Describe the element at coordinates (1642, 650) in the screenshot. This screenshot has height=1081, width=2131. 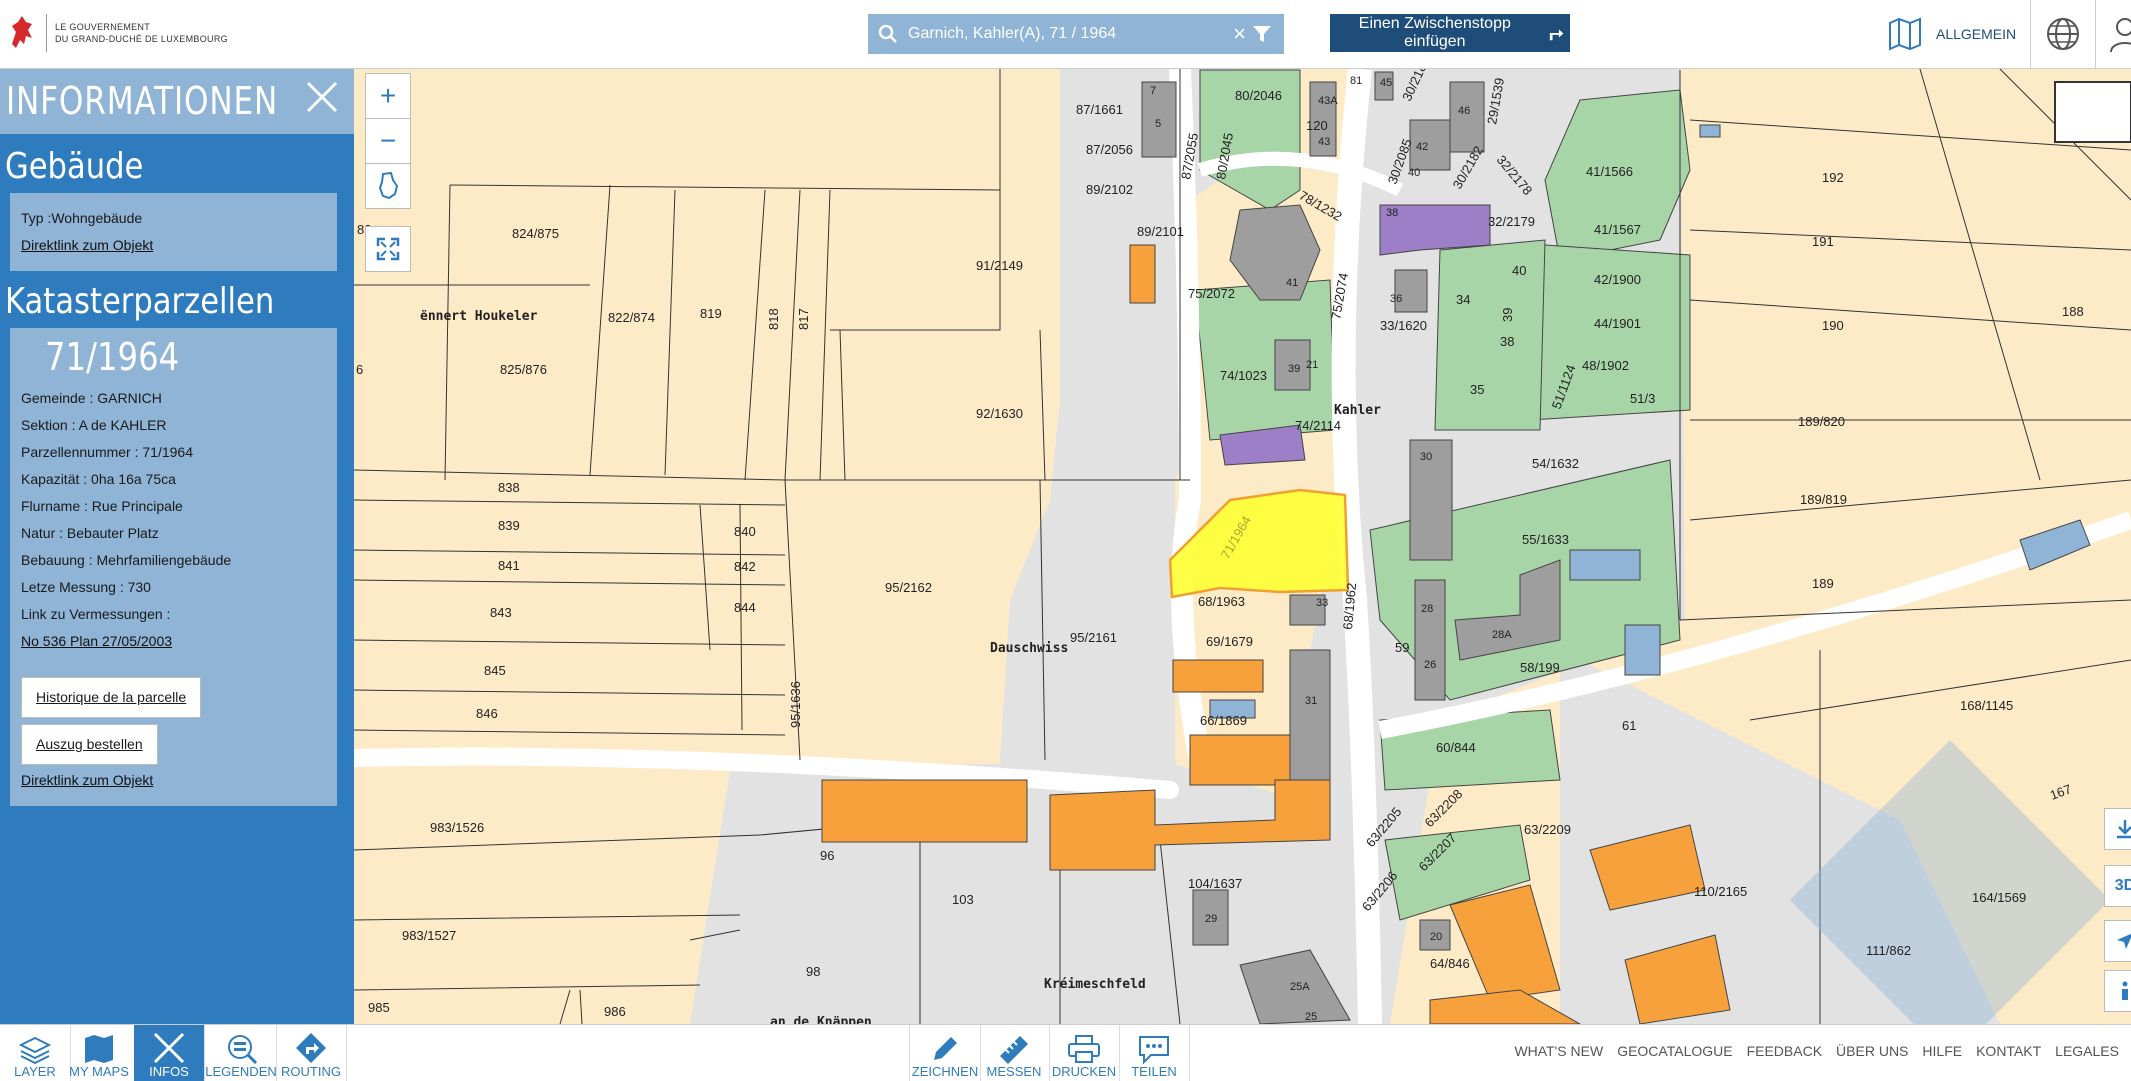
I see `annex-building` at that location.